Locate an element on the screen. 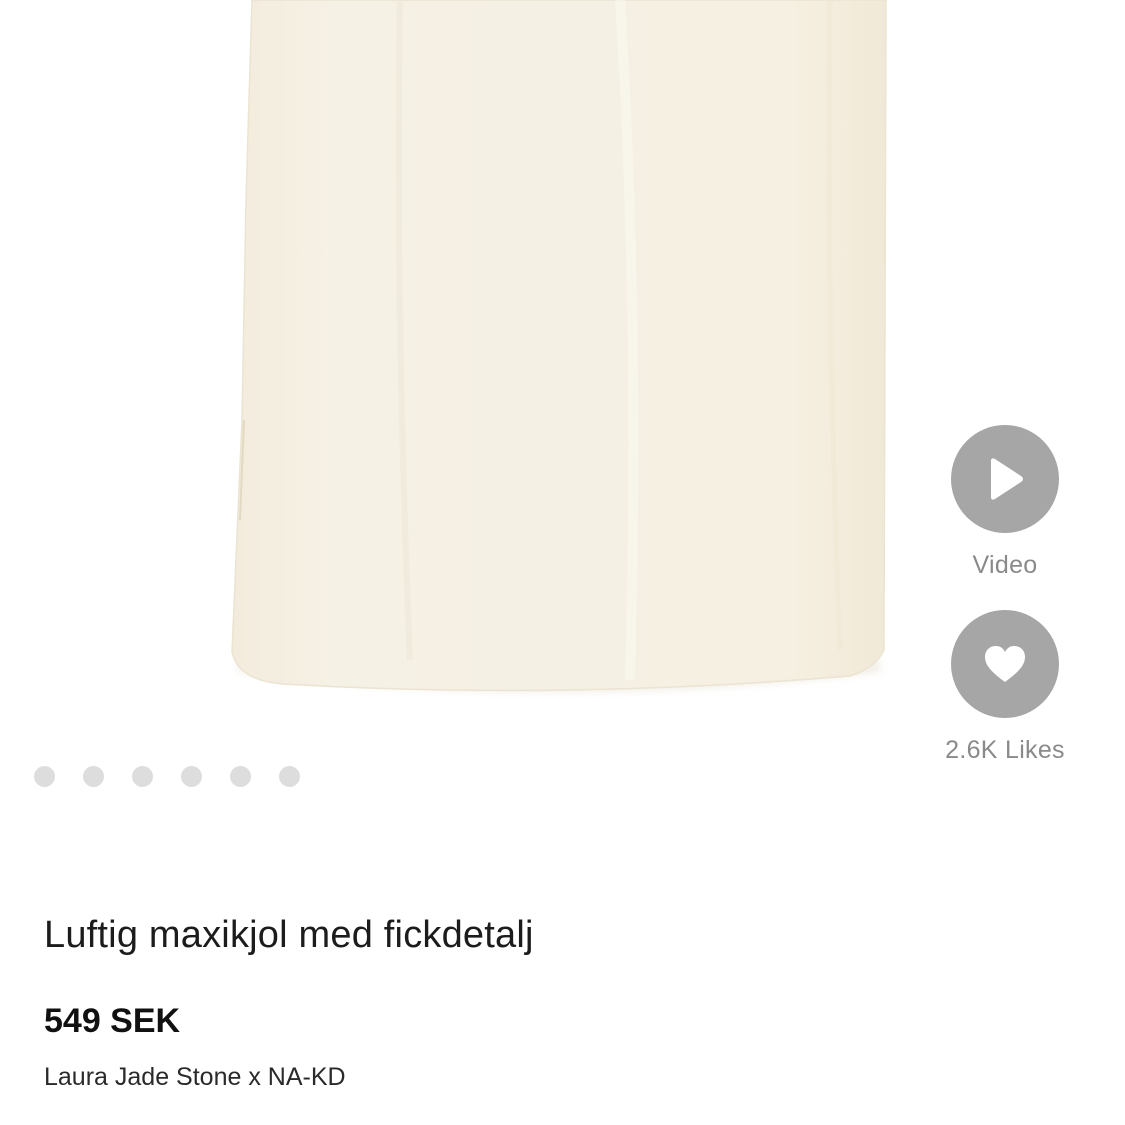  video-label: Video is located at coordinates (1005, 565).